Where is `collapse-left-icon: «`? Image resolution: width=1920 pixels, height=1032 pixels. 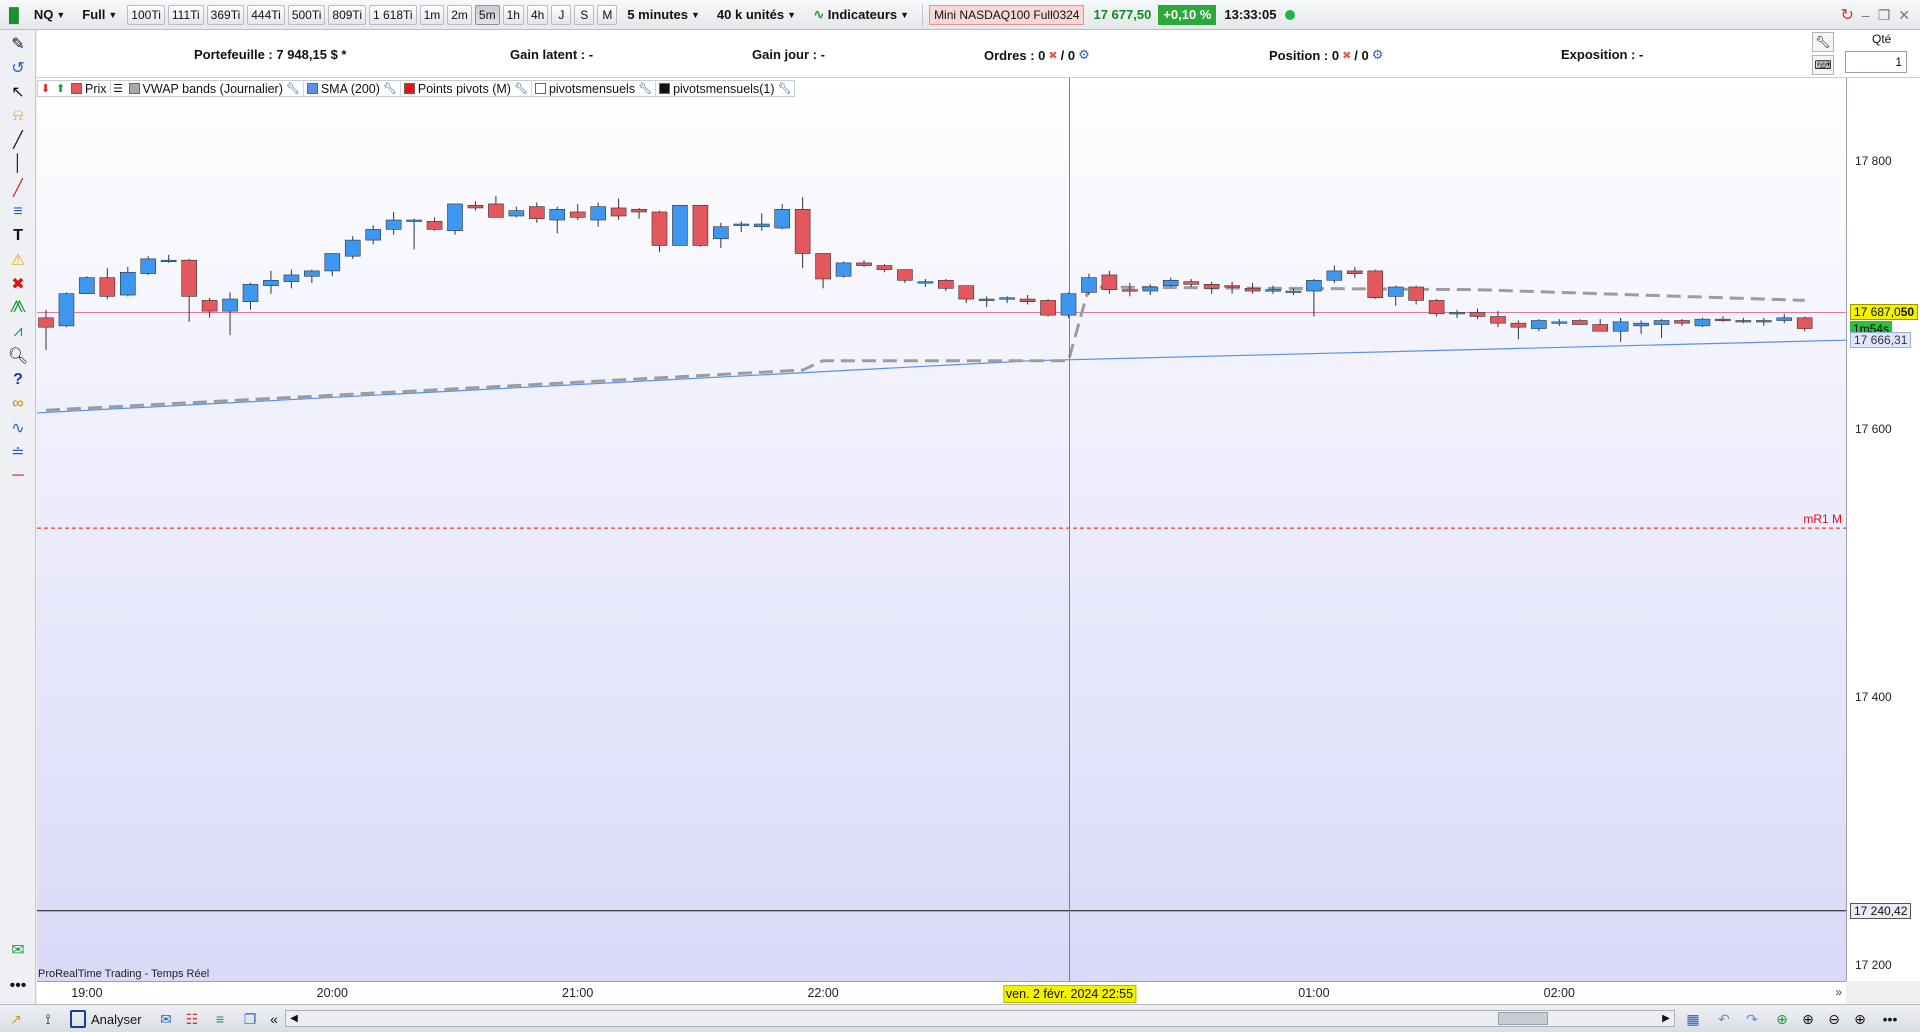
collapse-left-icon: « is located at coordinates (274, 1019).